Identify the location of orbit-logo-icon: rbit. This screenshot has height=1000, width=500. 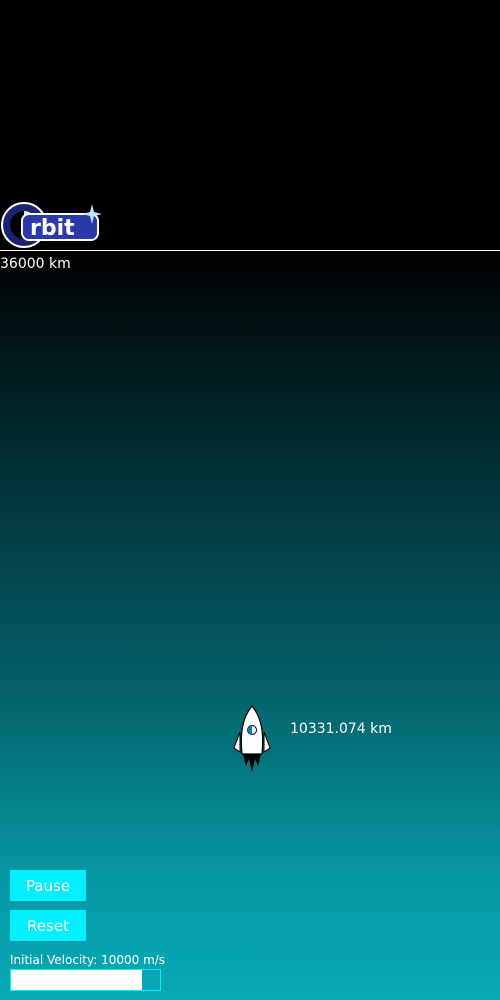
(51, 225).